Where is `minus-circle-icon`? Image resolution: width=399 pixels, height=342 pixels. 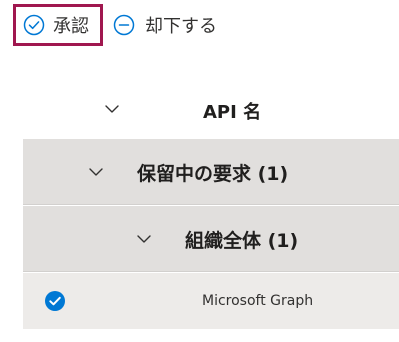
minus-circle-icon is located at coordinates (124, 25).